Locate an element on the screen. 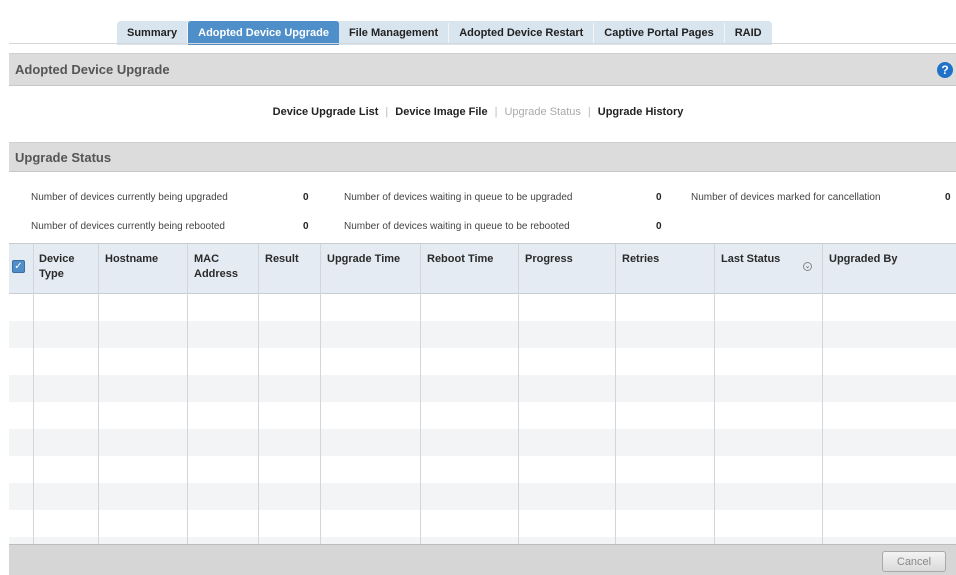 The width and height of the screenshot is (956, 575). column-header-upgraded-by: Upgraded By is located at coordinates (863, 259).